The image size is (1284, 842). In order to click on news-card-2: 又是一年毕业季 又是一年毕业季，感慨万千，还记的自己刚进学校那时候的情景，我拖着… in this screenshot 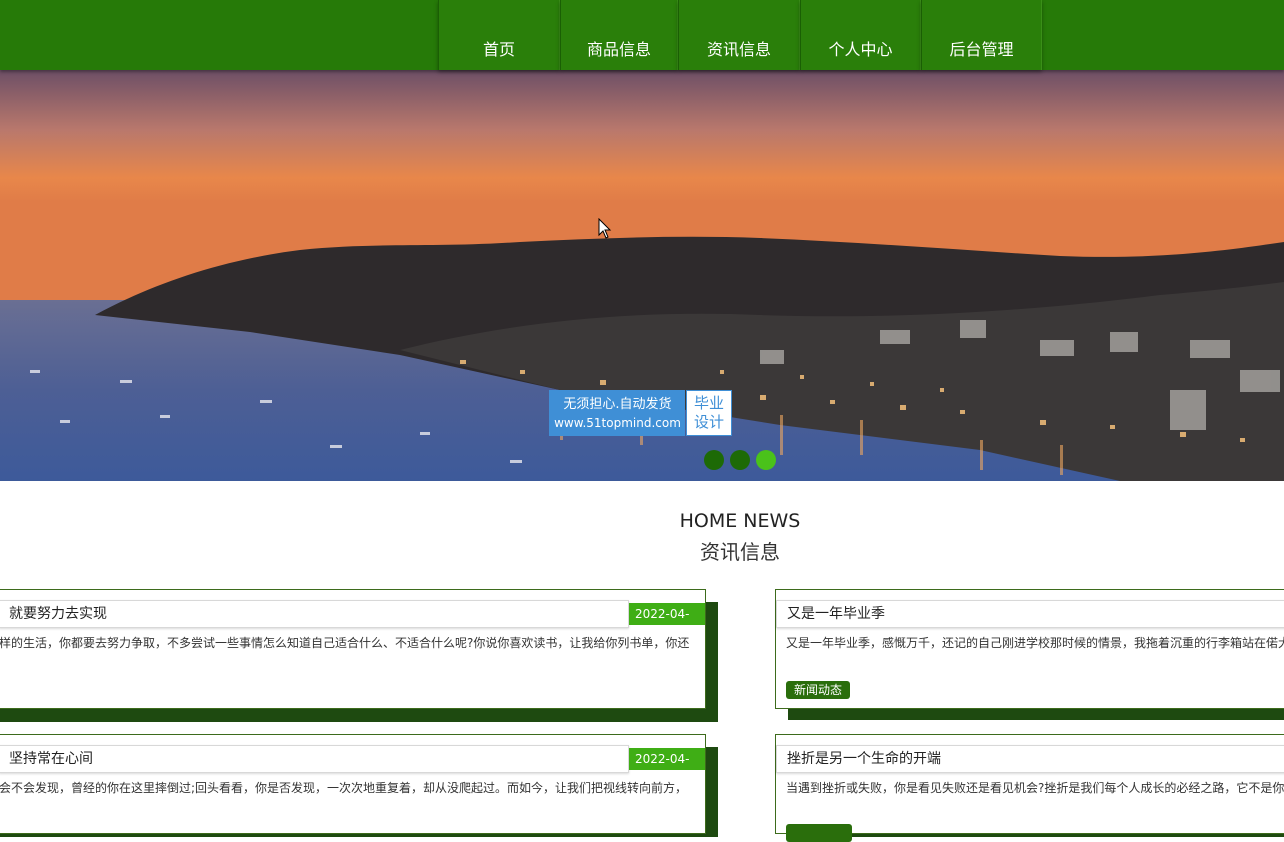, I will do `click(1029, 649)`.